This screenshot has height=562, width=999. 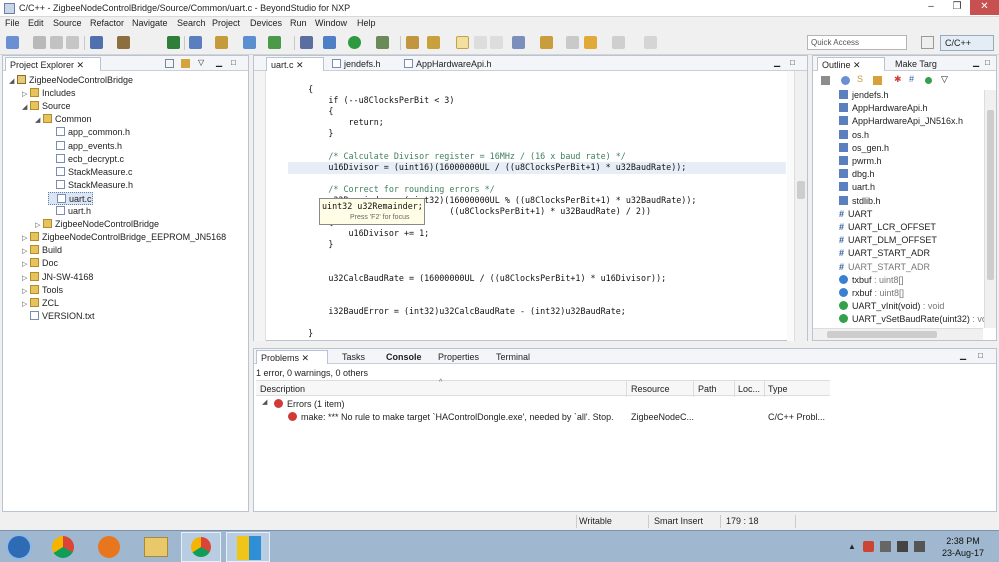 What do you see at coordinates (967, 43) in the screenshot?
I see `perspective-cpp-button: C/C++` at bounding box center [967, 43].